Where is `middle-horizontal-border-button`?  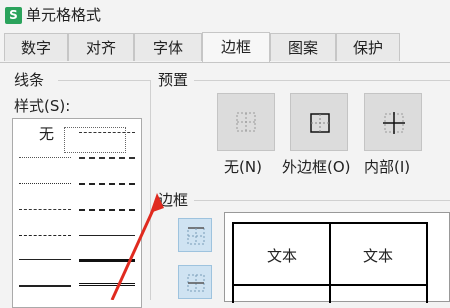 middle-horizontal-border-button is located at coordinates (195, 282).